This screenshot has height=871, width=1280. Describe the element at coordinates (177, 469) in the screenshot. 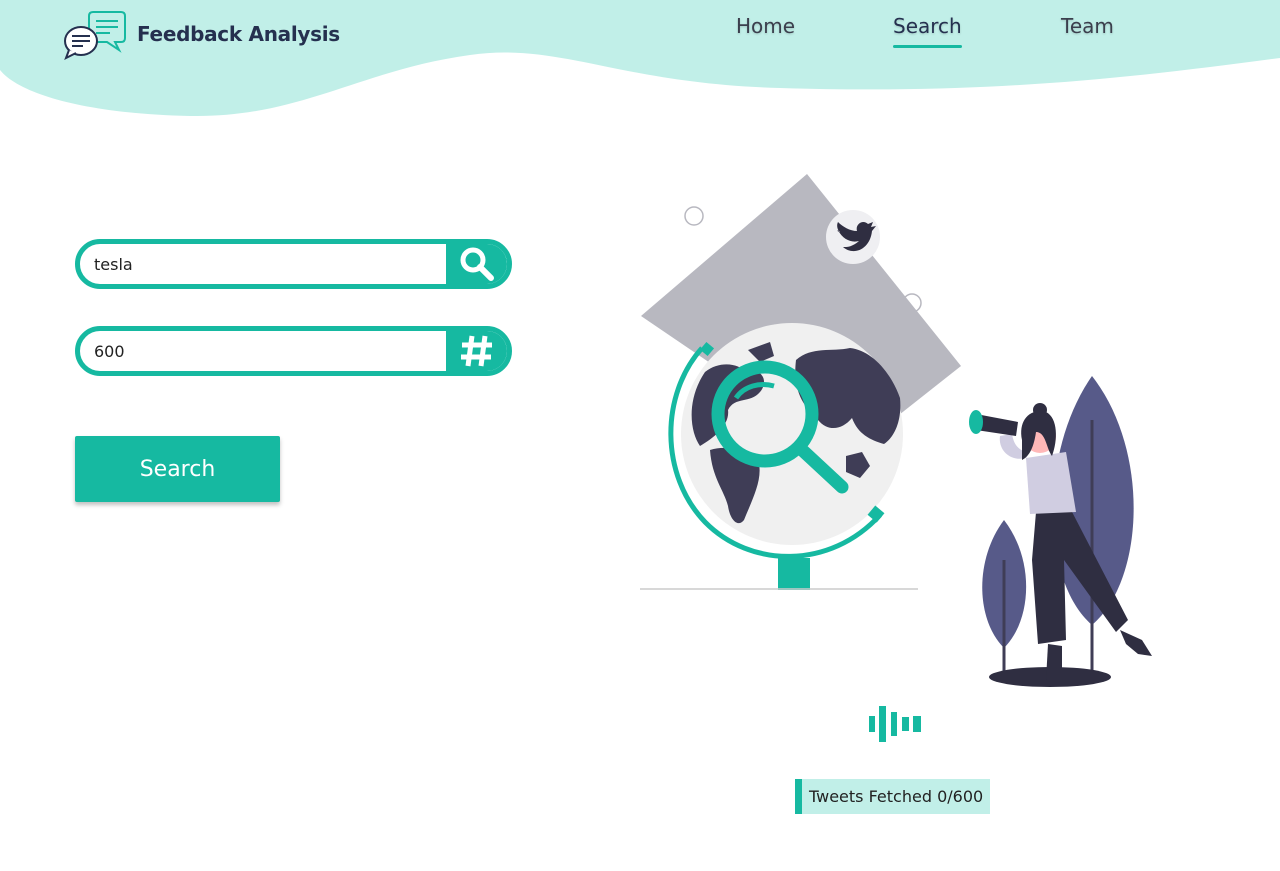

I see `search-button: Search` at that location.